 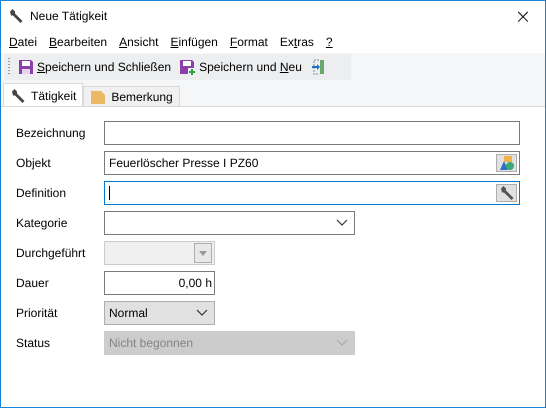 What do you see at coordinates (131, 96) in the screenshot?
I see `tab: Bemerkung` at bounding box center [131, 96].